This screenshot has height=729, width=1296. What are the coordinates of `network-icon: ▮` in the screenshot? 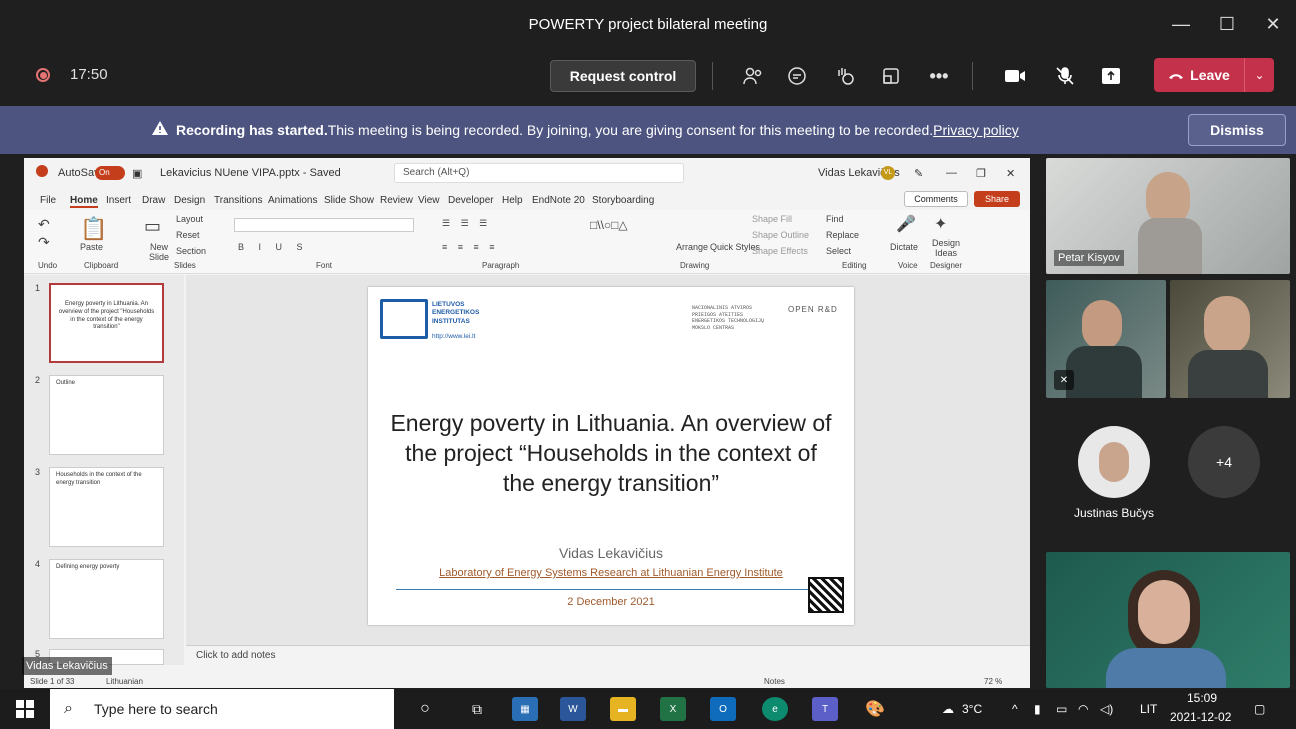 It's located at (1037, 709).